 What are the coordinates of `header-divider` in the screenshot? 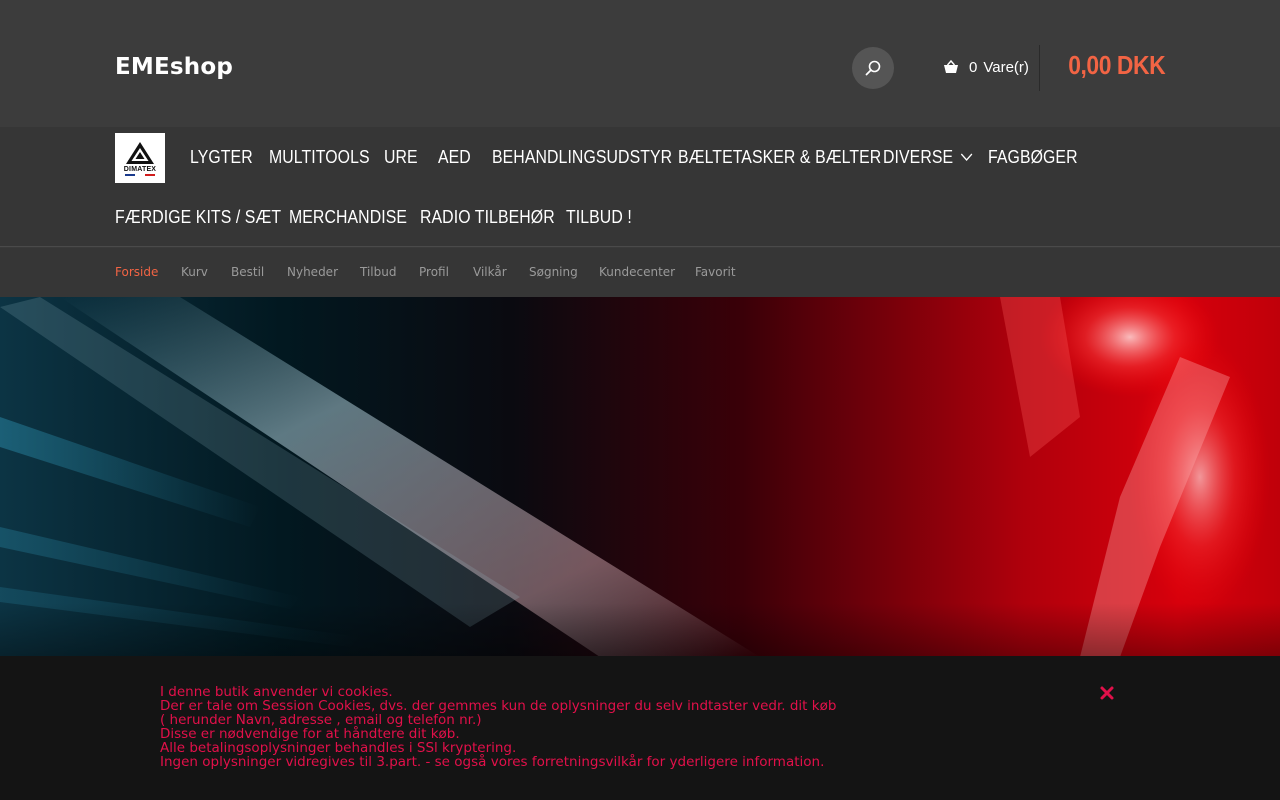 It's located at (1039, 68).